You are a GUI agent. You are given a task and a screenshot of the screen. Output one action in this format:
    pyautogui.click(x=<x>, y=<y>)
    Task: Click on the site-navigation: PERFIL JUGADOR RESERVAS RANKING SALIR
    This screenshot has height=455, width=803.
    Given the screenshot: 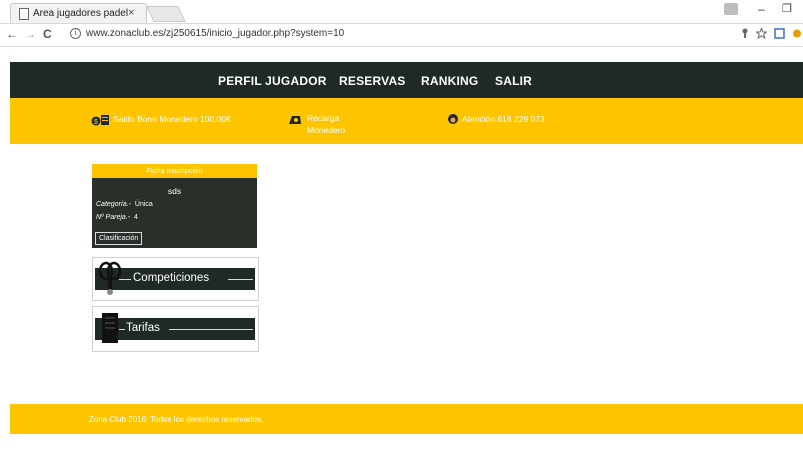 What is the action you would take?
    pyautogui.click(x=406, y=80)
    